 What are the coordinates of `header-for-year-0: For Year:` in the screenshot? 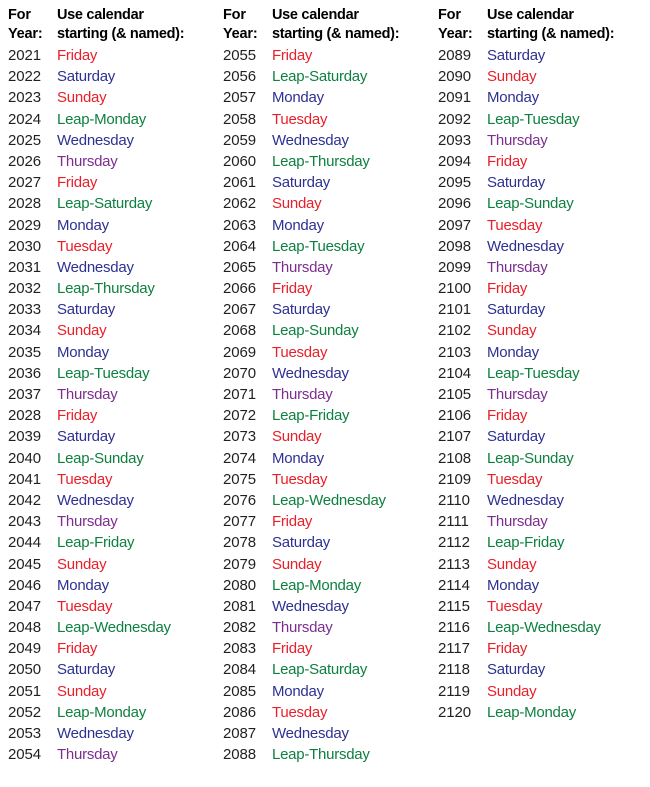 It's located at (34, 25).